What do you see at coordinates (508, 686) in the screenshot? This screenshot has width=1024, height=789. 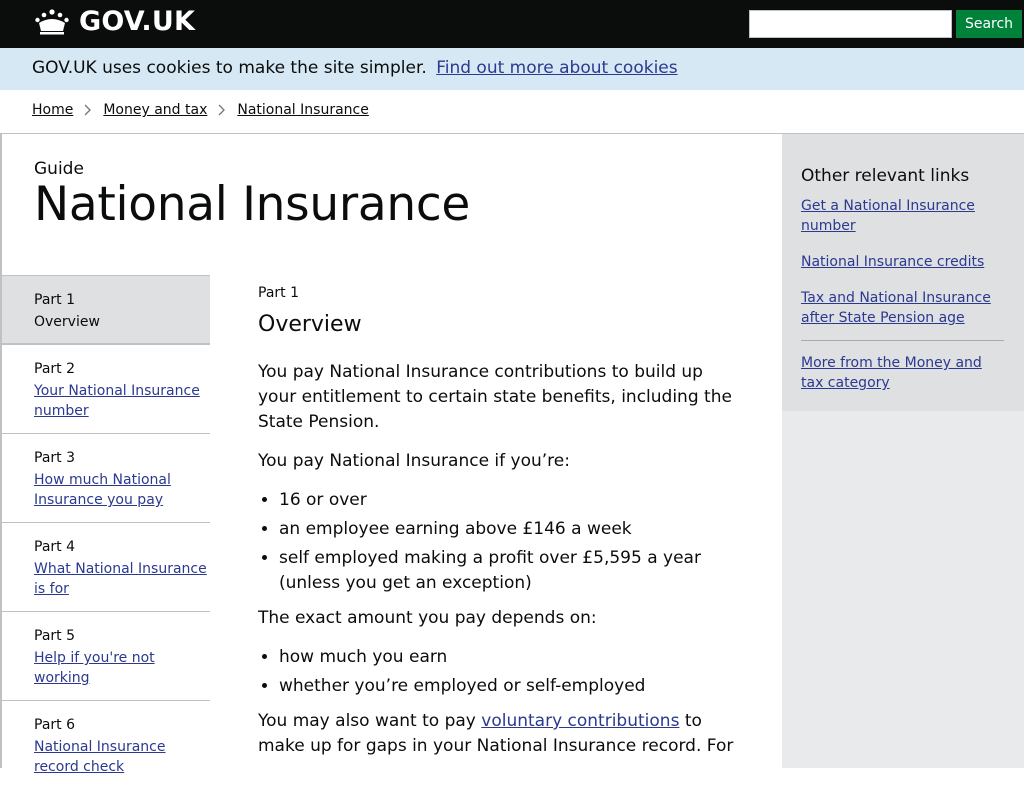 I see `list-item: whether you’re employed or self-employed` at bounding box center [508, 686].